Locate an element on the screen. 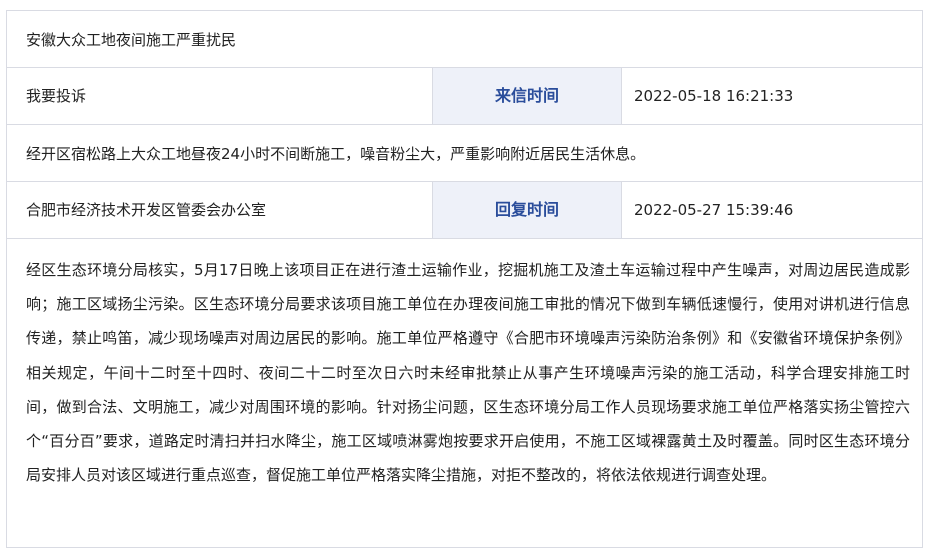 The image size is (931, 556). reply-time-value: 2022-05-27 15:39:46 is located at coordinates (714, 210).